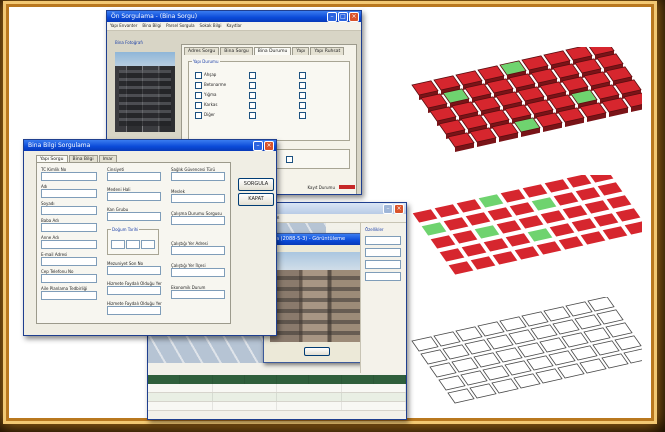  Describe the element at coordinates (198, 220) in the screenshot. I see `work-status-field` at that location.